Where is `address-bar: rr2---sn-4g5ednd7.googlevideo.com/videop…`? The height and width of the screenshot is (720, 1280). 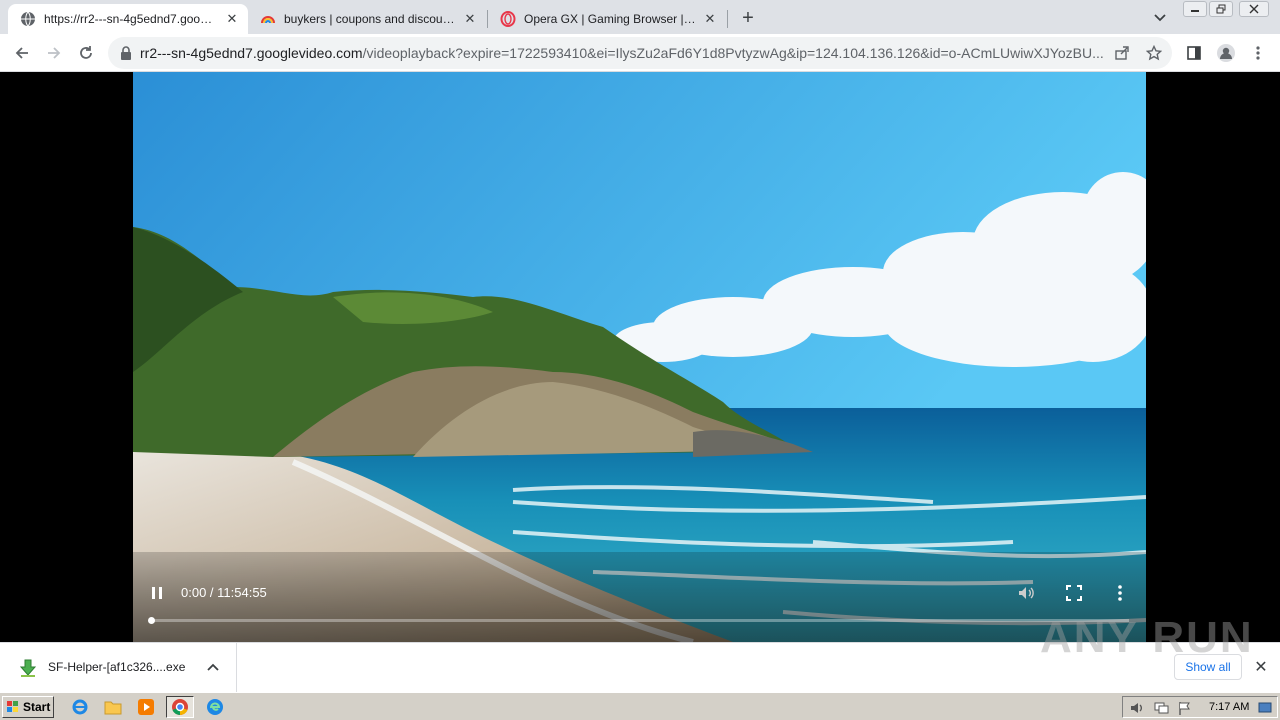 address-bar: rr2---sn-4g5ednd7.googlevideo.com/videop… is located at coordinates (640, 53).